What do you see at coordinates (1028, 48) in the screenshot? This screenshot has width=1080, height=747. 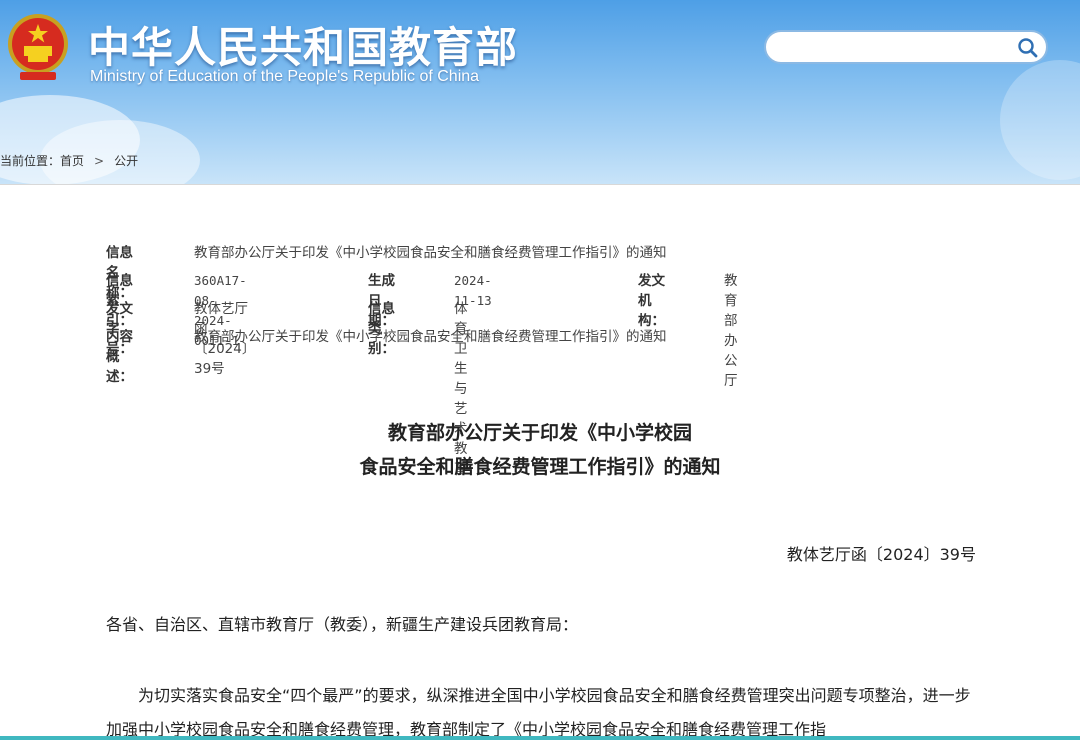 I see `search-icon` at bounding box center [1028, 48].